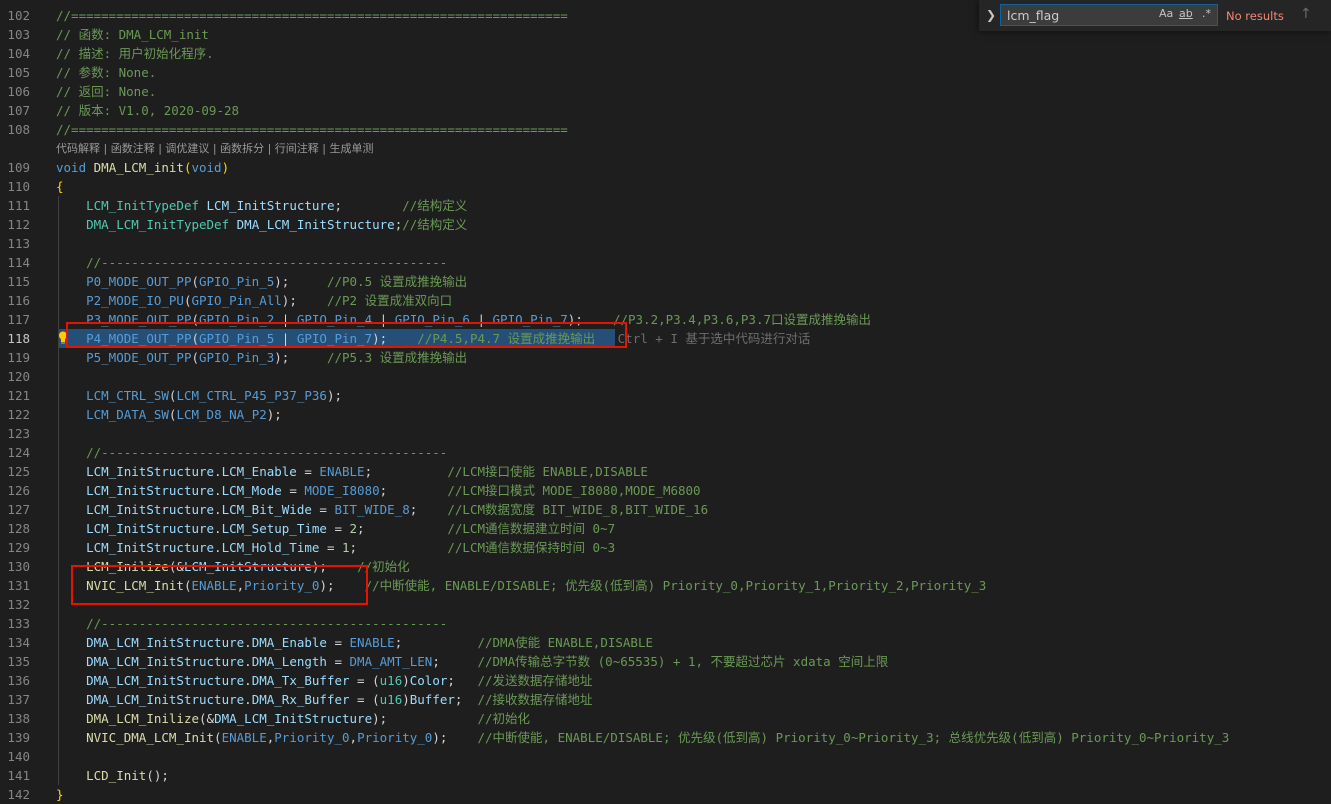 The height and width of the screenshot is (804, 1331). What do you see at coordinates (665, 110) in the screenshot?
I see `code-line: 107 // 版本: V1.0, 2020-09-28` at bounding box center [665, 110].